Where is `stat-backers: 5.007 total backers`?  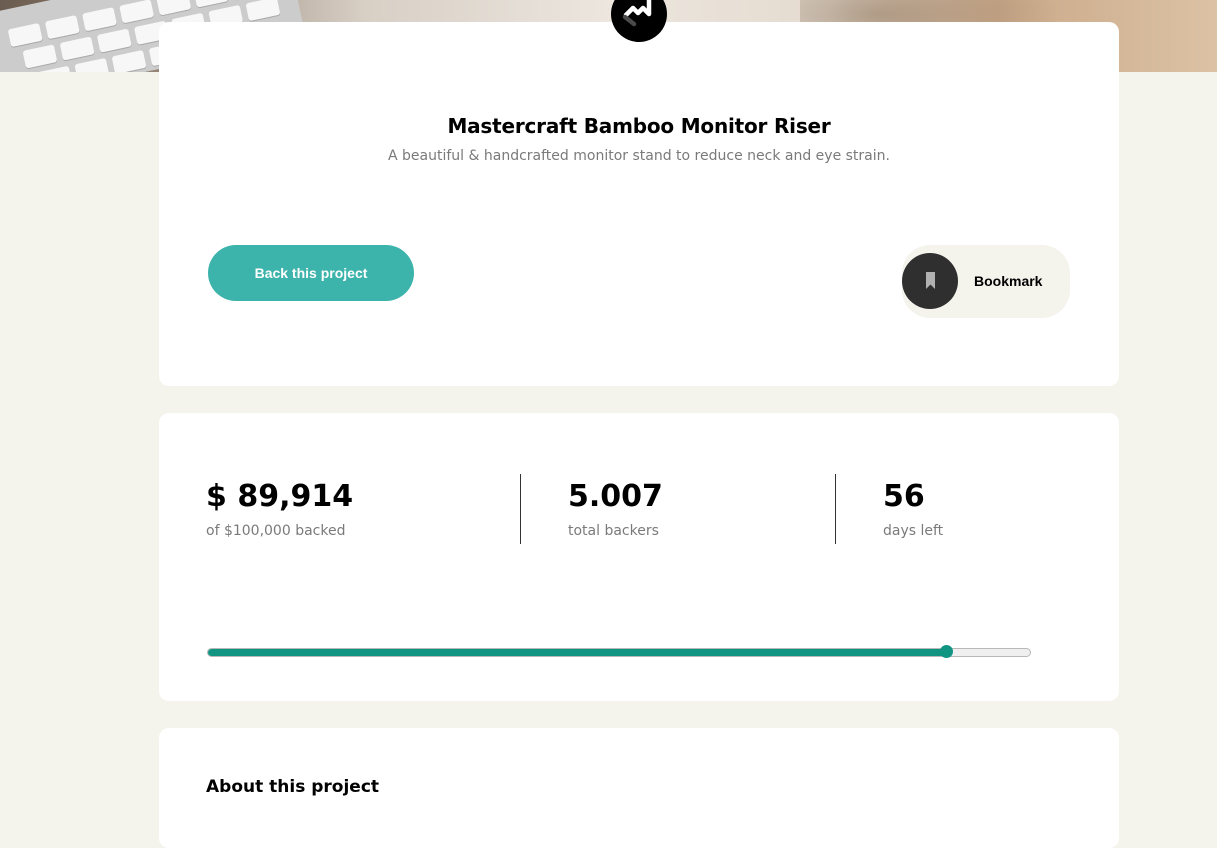
stat-backers: 5.007 total backers is located at coordinates (615, 508).